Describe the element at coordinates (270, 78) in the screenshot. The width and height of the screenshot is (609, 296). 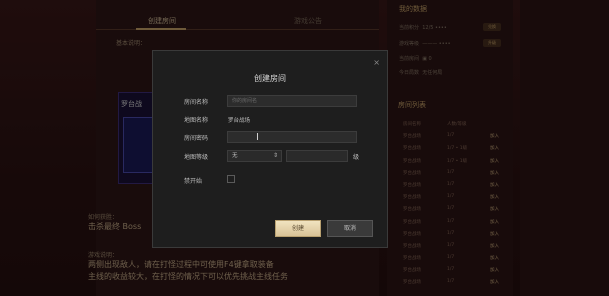
I see `dialog-title: 创建房间` at that location.